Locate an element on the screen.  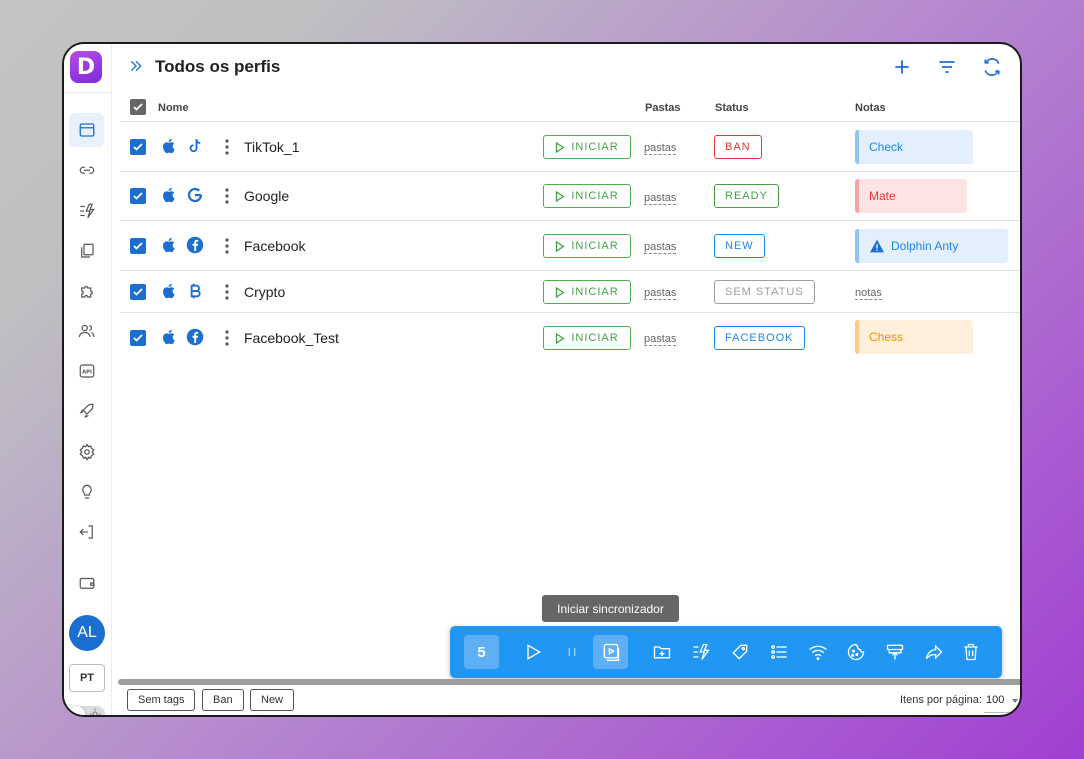
sidebar-item-tips is located at coordinates (86, 492).